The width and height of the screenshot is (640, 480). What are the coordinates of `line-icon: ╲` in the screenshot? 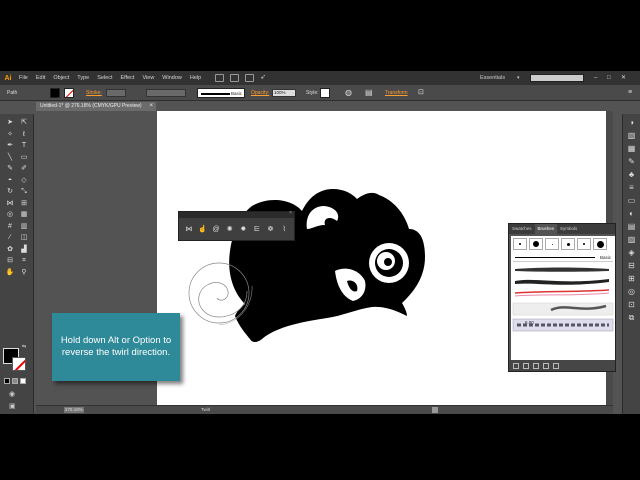 It's located at (10, 158).